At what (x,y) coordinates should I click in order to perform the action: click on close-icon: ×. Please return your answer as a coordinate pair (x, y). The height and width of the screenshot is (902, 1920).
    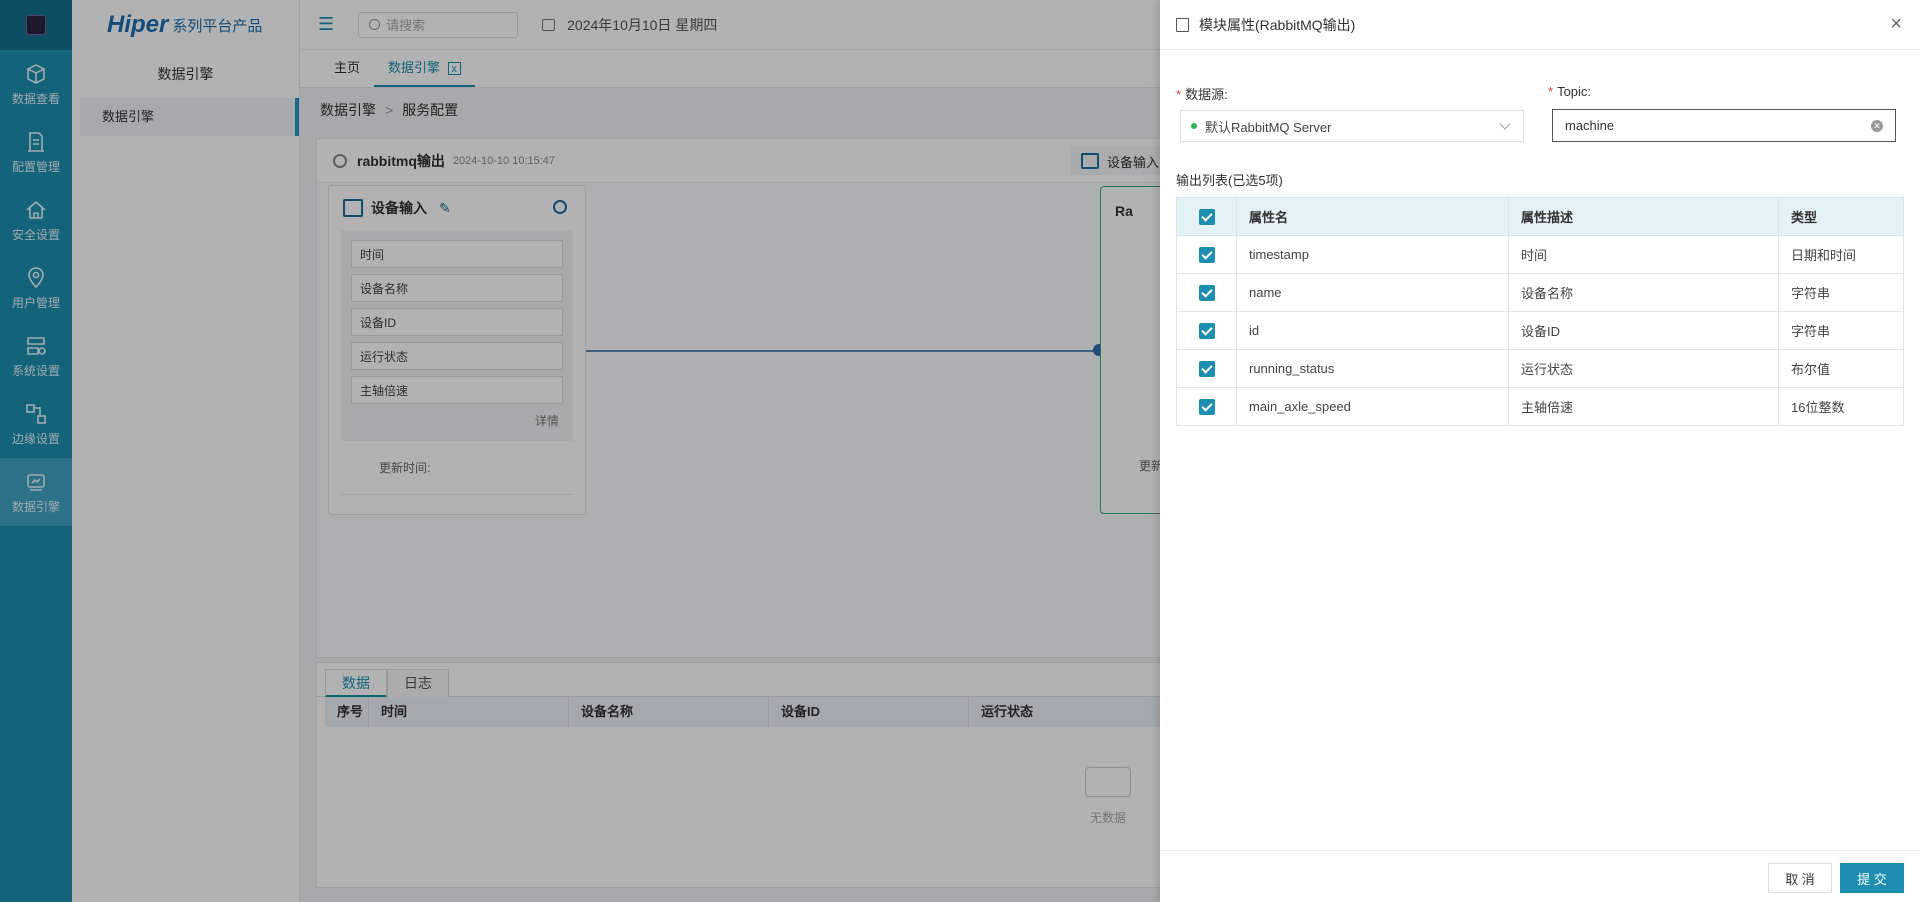
    Looking at the image, I should click on (1896, 24).